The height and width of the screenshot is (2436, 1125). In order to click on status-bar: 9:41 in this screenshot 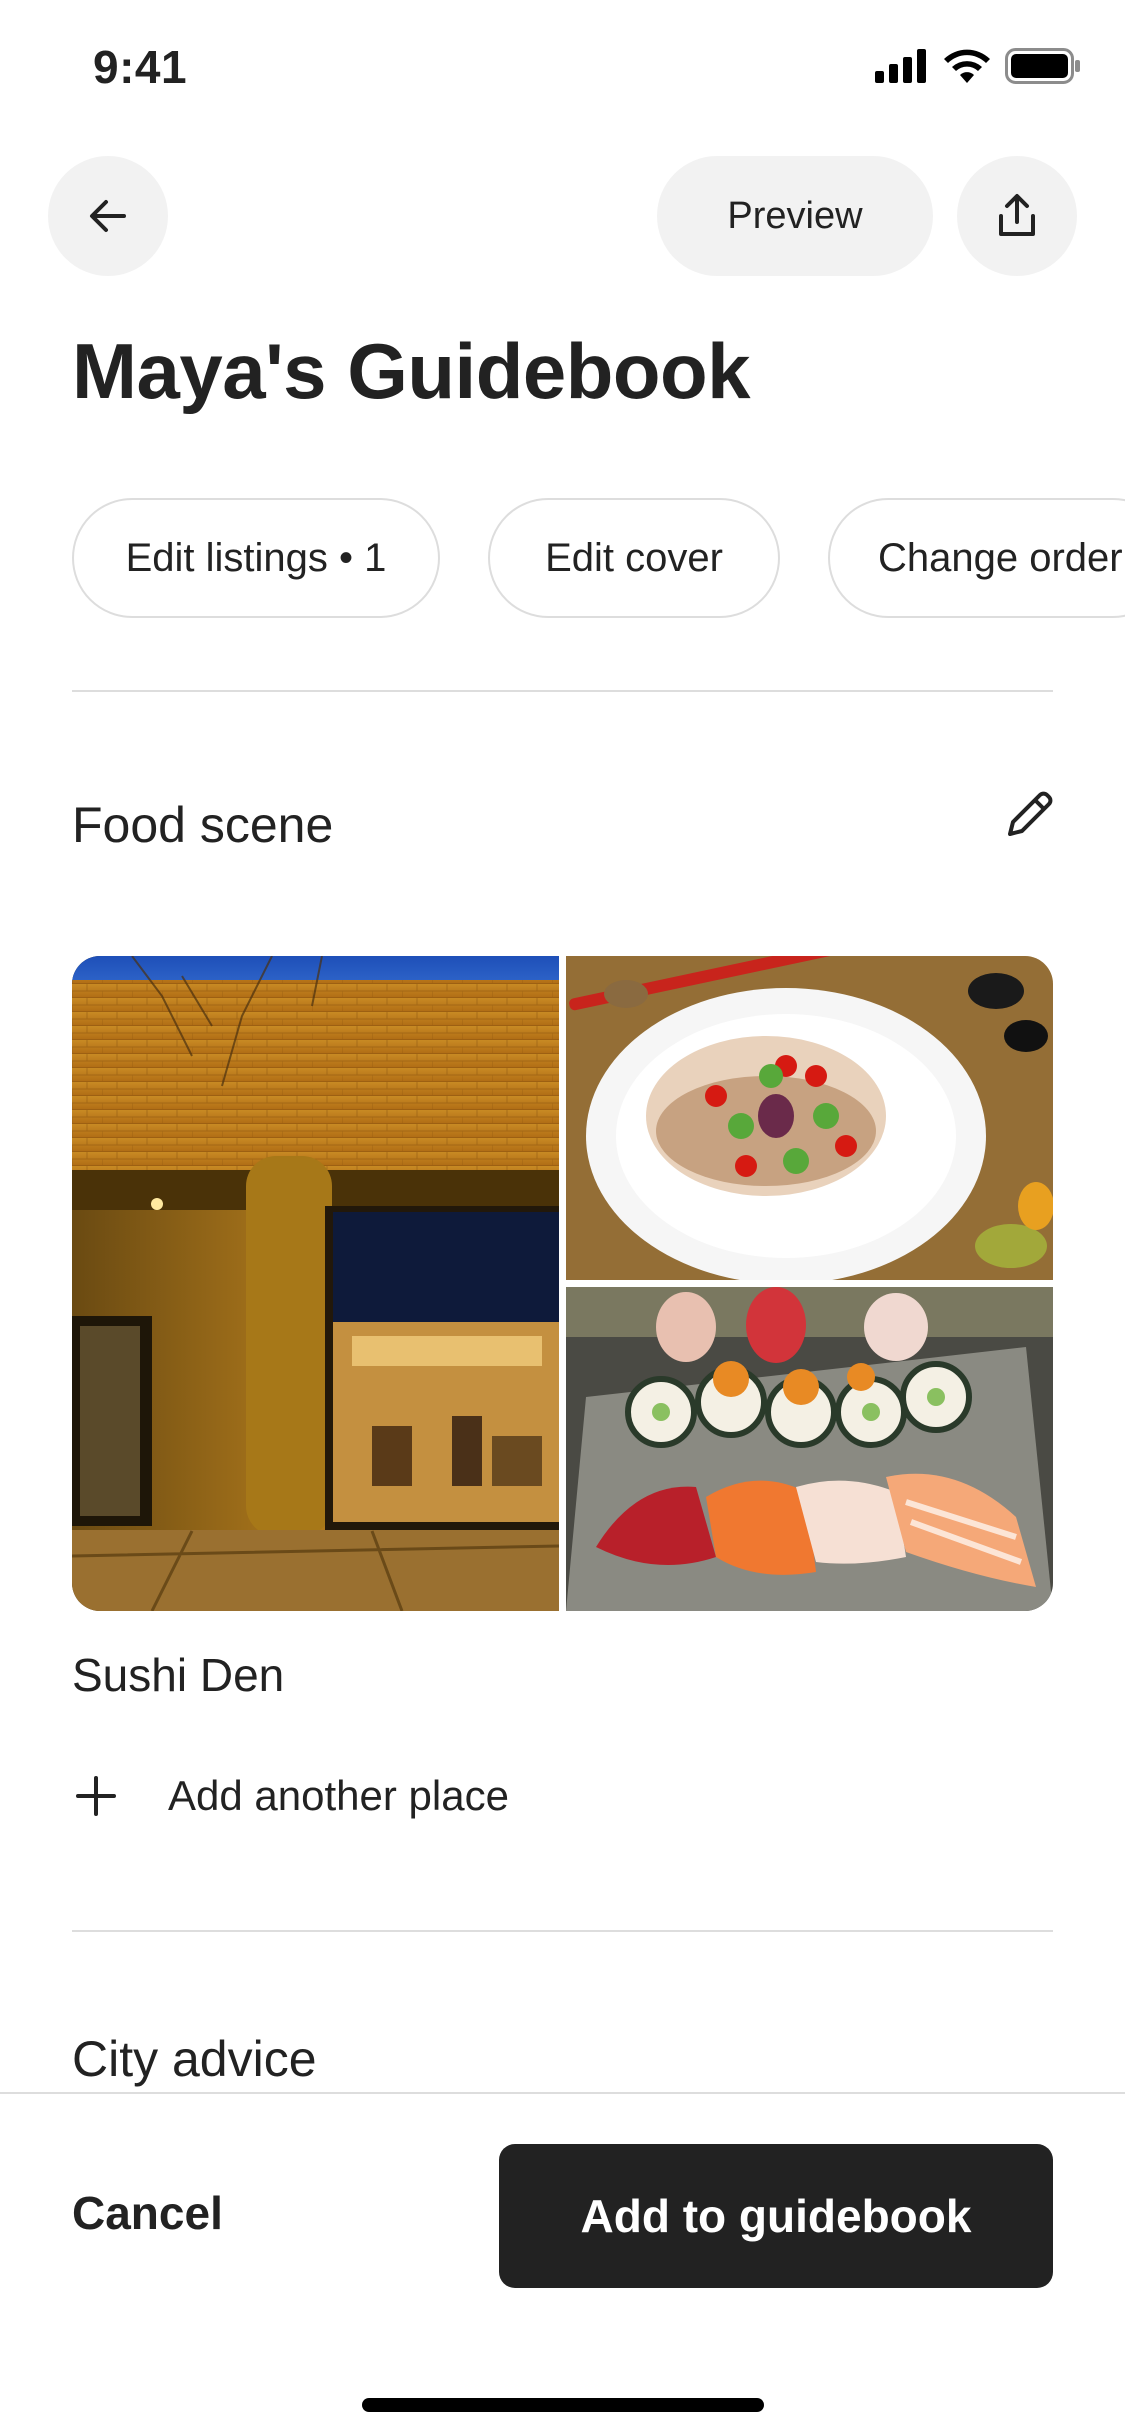, I will do `click(562, 70)`.